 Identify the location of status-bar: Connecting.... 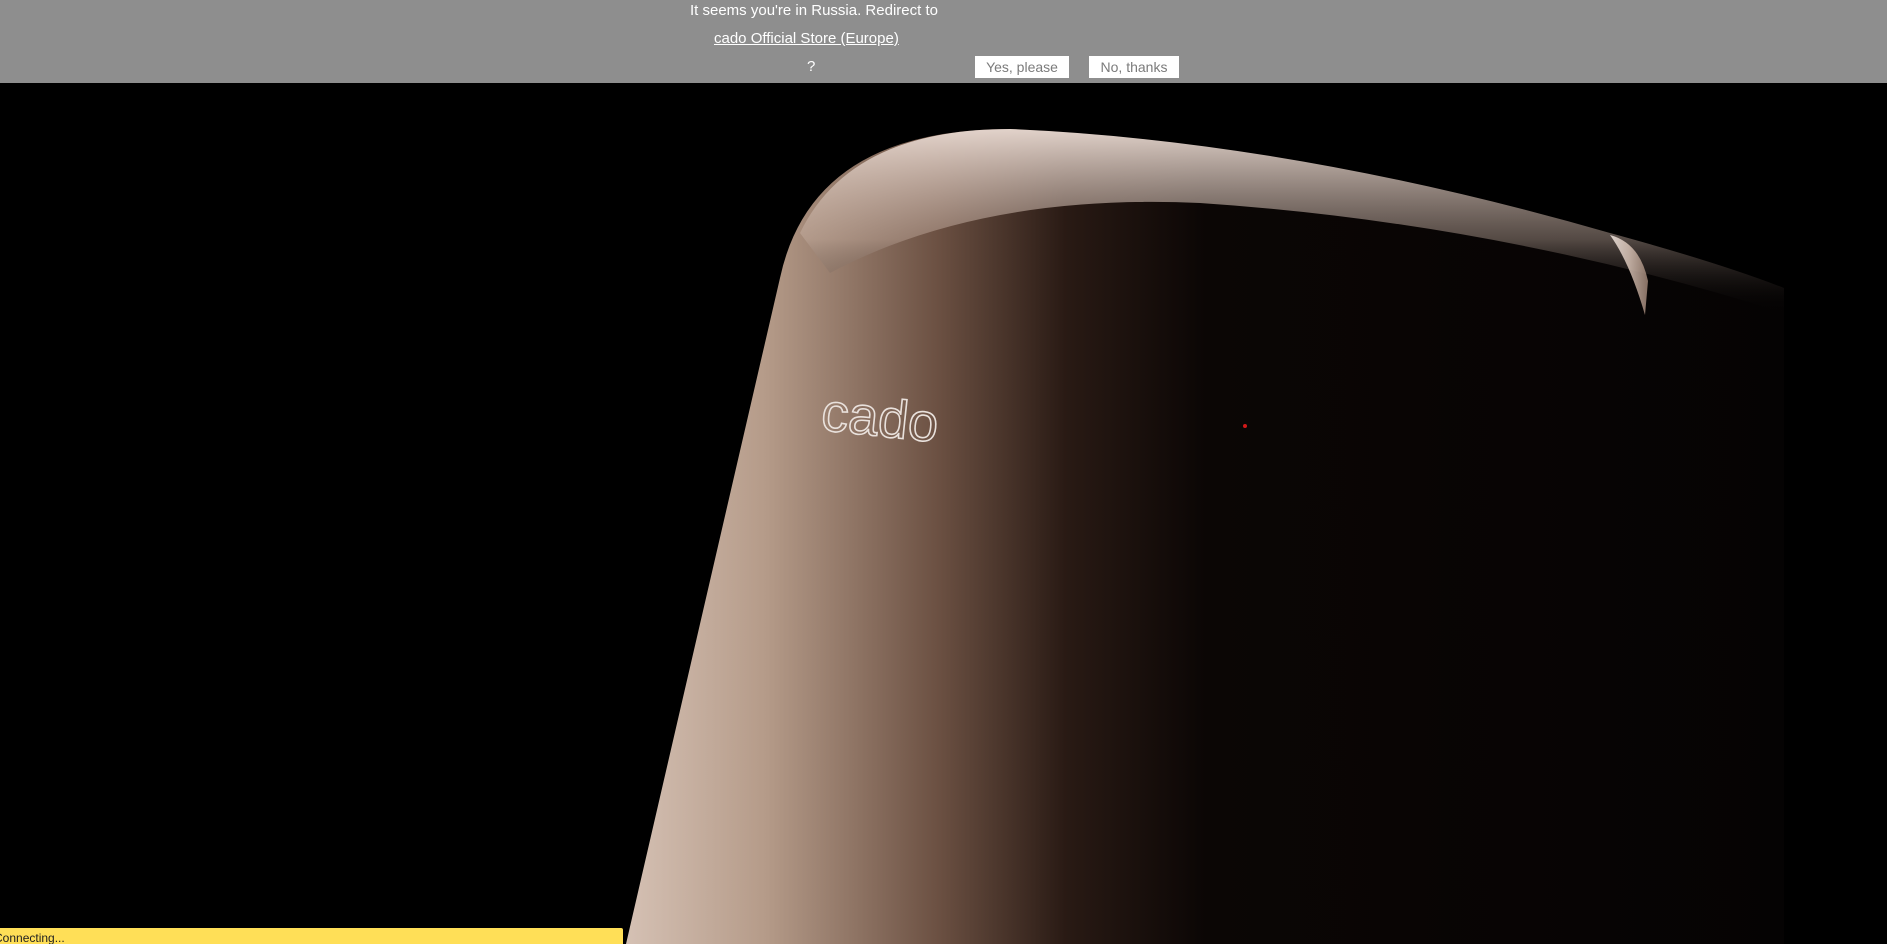
(311, 936).